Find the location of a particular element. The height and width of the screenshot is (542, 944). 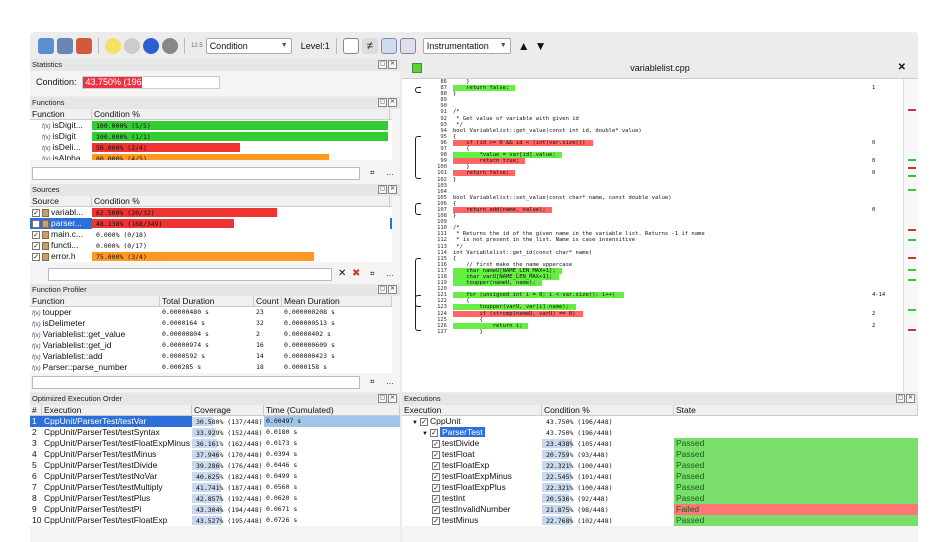

not-equal-icon: ≠ is located at coordinates (369, 45).